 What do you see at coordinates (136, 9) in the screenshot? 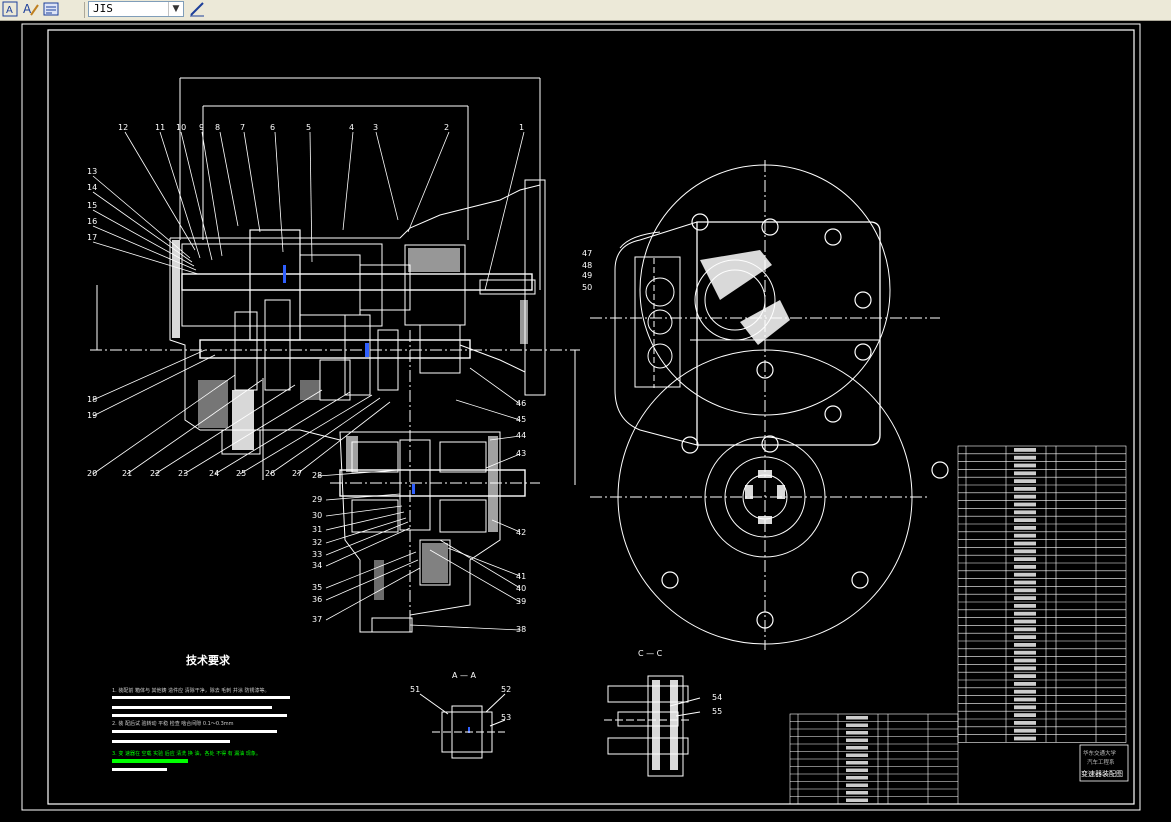
I see `text-style-dropdown: JIS ▼` at bounding box center [136, 9].